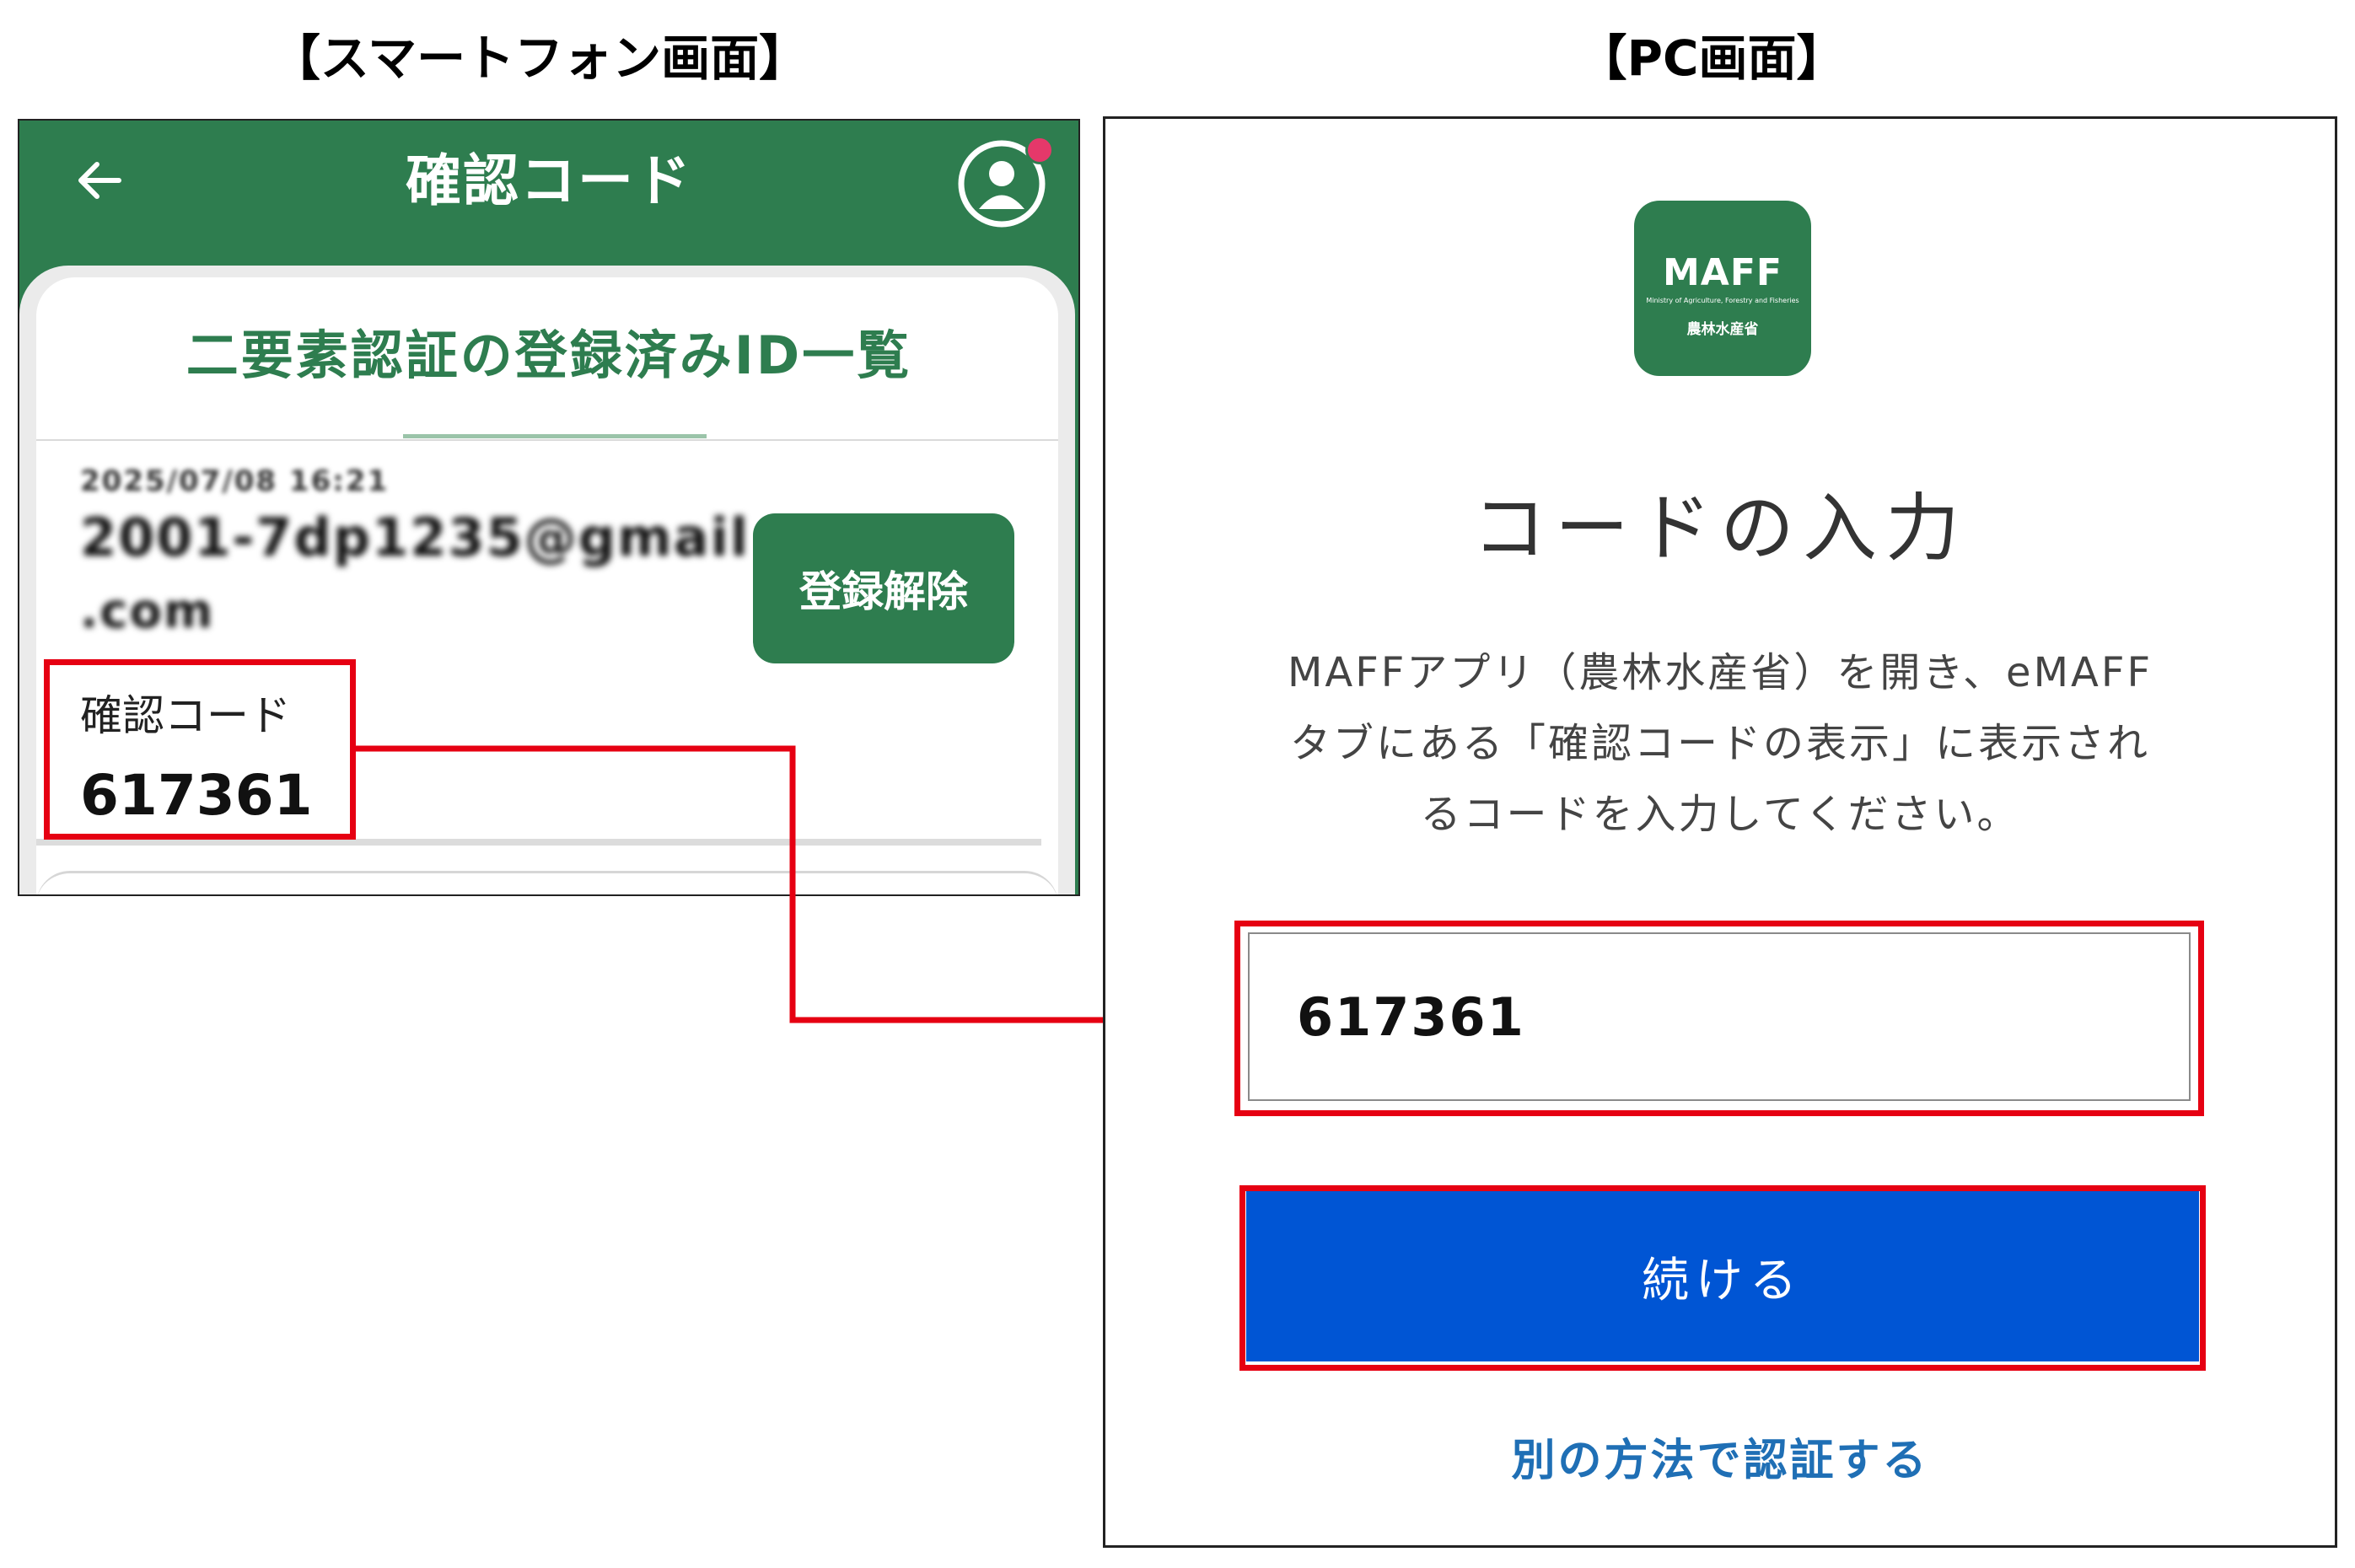 Image resolution: width=2355 pixels, height=1568 pixels. I want to click on instructions-line: タブにある「確認コードの表示」に表示され, so click(1719, 743).